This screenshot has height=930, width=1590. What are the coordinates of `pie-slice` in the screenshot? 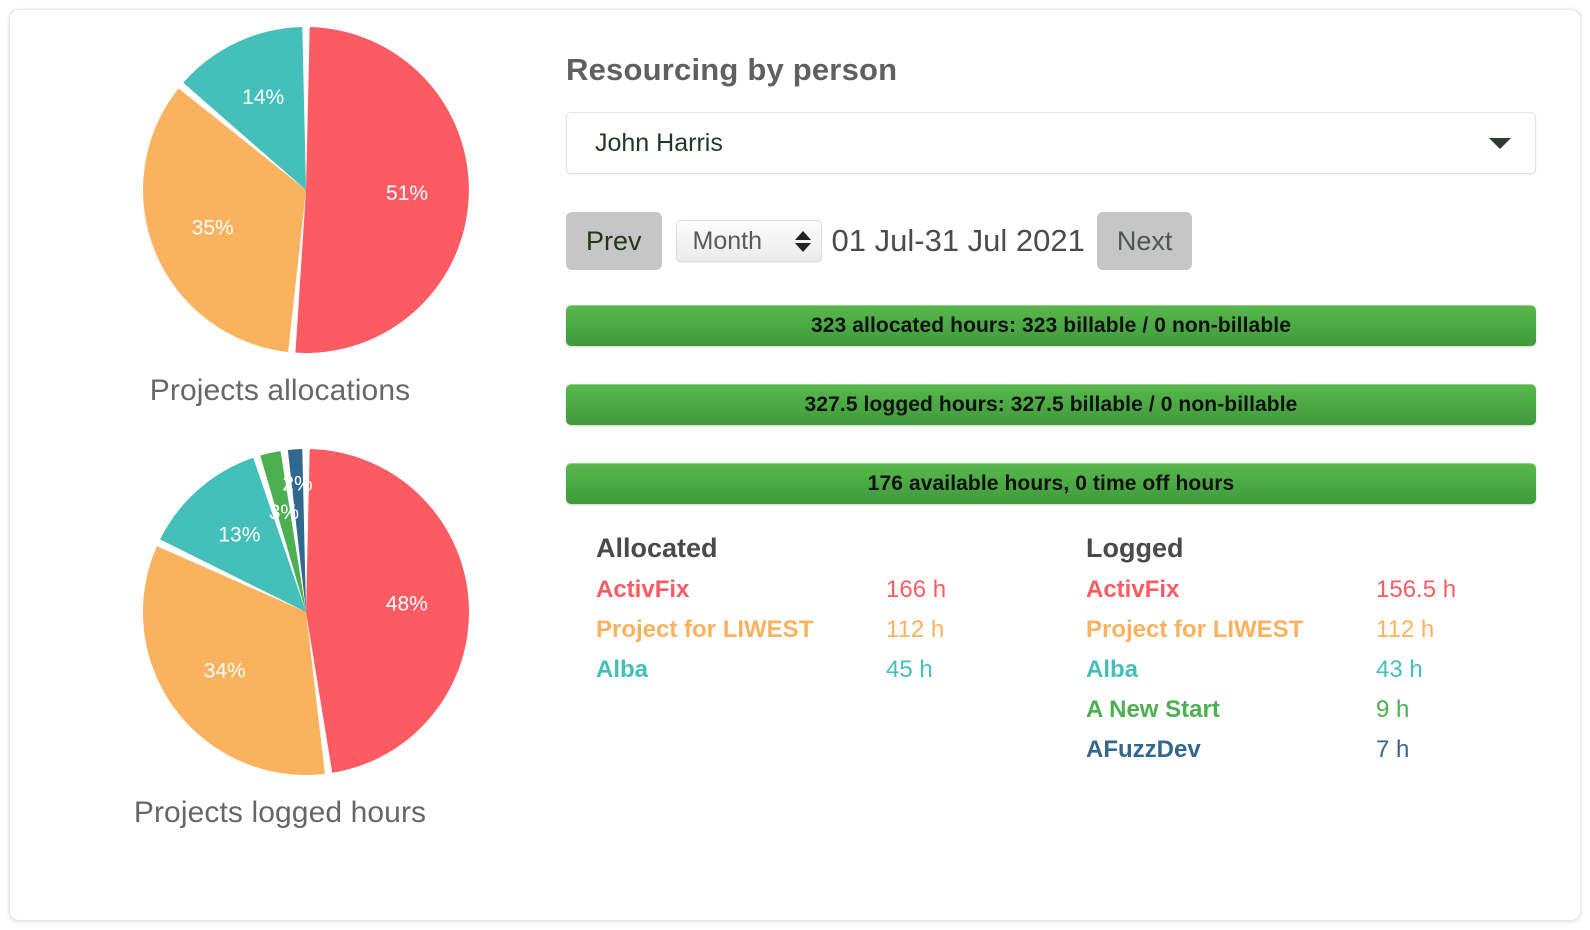 It's located at (382, 190).